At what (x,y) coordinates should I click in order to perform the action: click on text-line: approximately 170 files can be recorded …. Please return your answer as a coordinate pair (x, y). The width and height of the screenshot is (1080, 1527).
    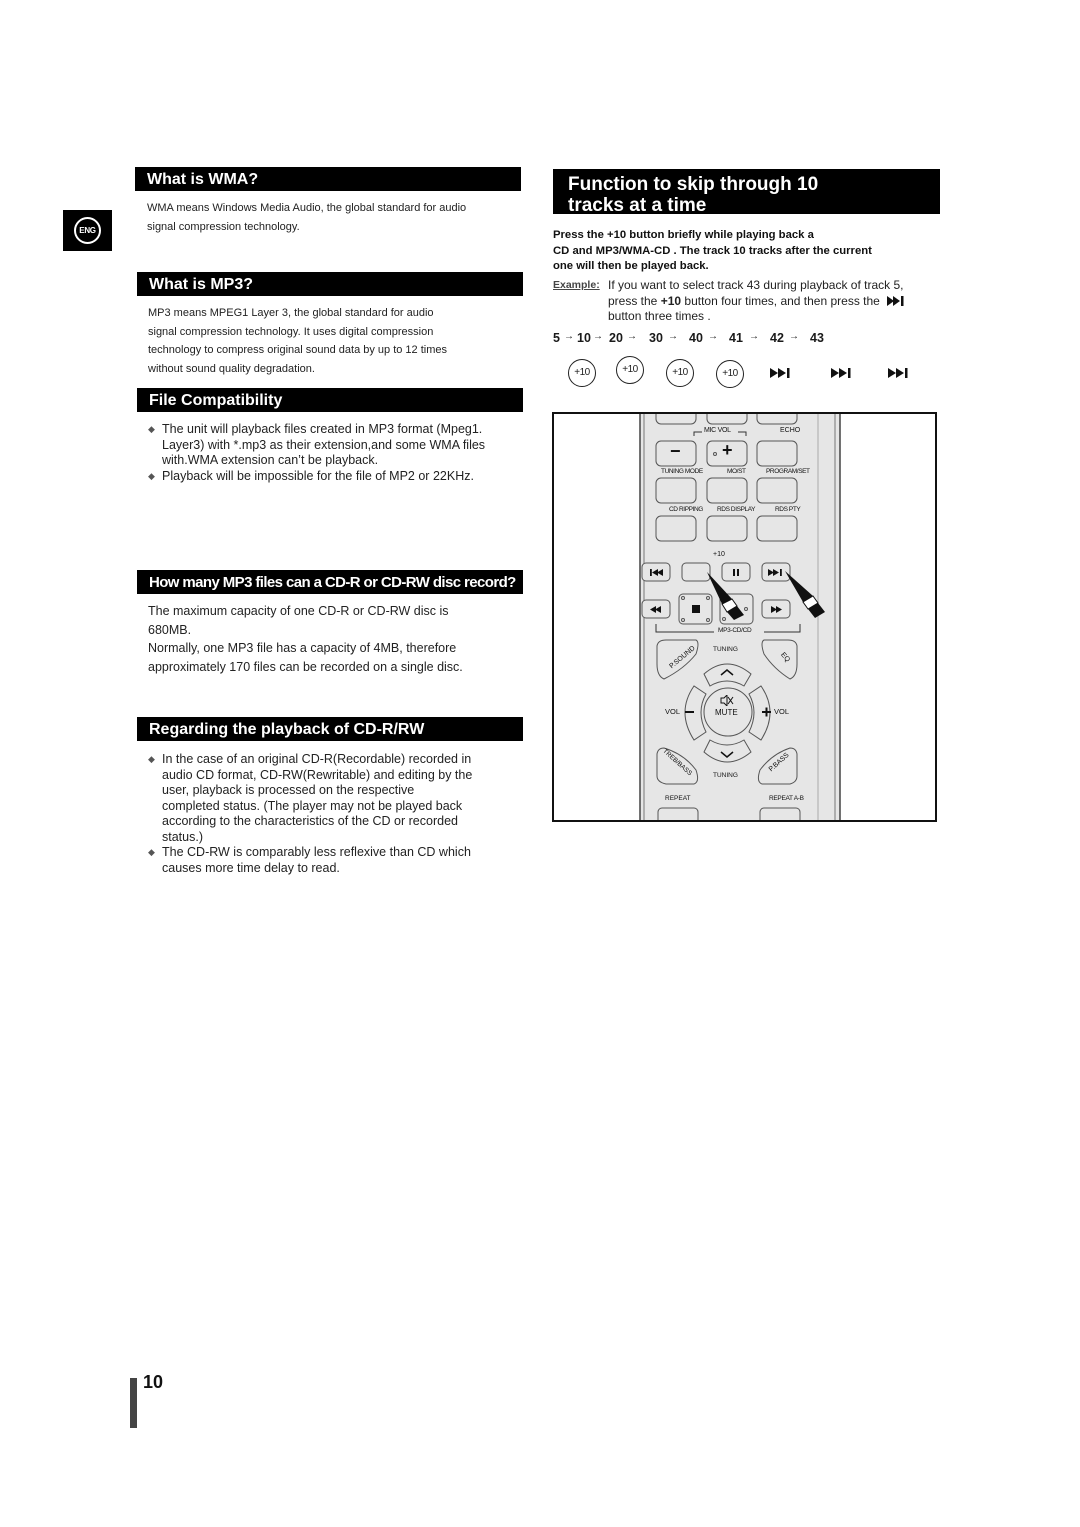
    Looking at the image, I should click on (305, 666).